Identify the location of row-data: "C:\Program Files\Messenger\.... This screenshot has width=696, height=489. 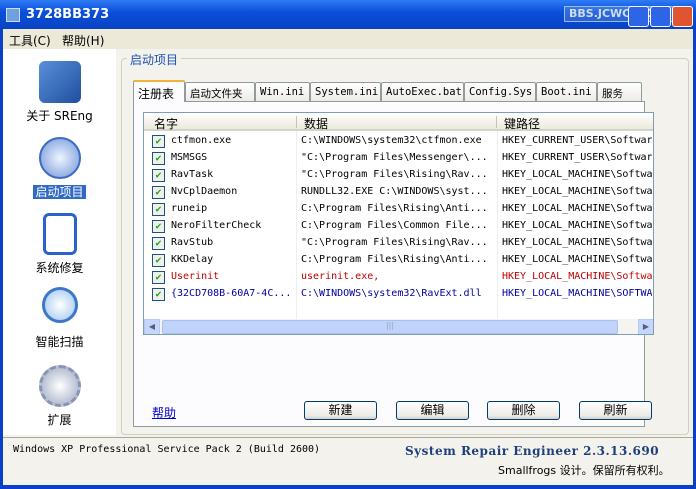
(394, 157).